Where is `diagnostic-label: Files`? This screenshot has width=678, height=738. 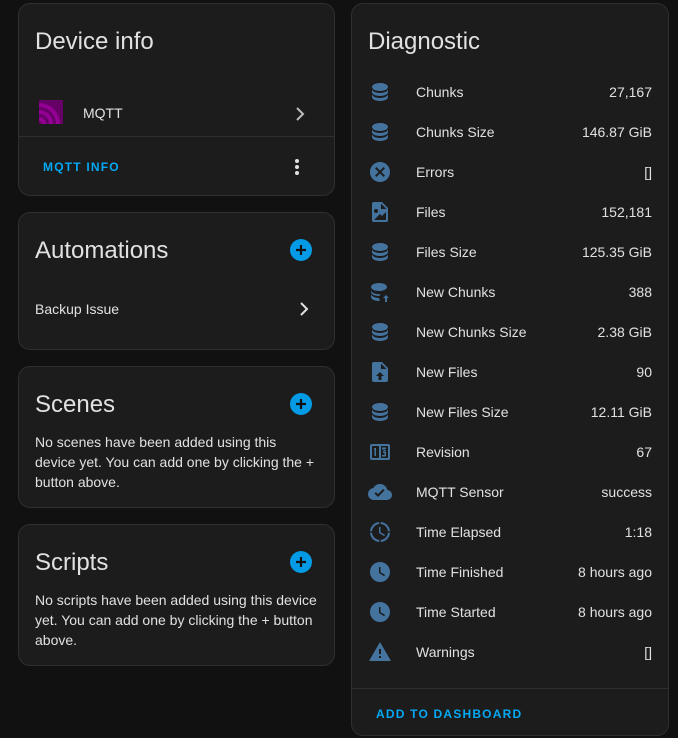 diagnostic-label: Files is located at coordinates (431, 212).